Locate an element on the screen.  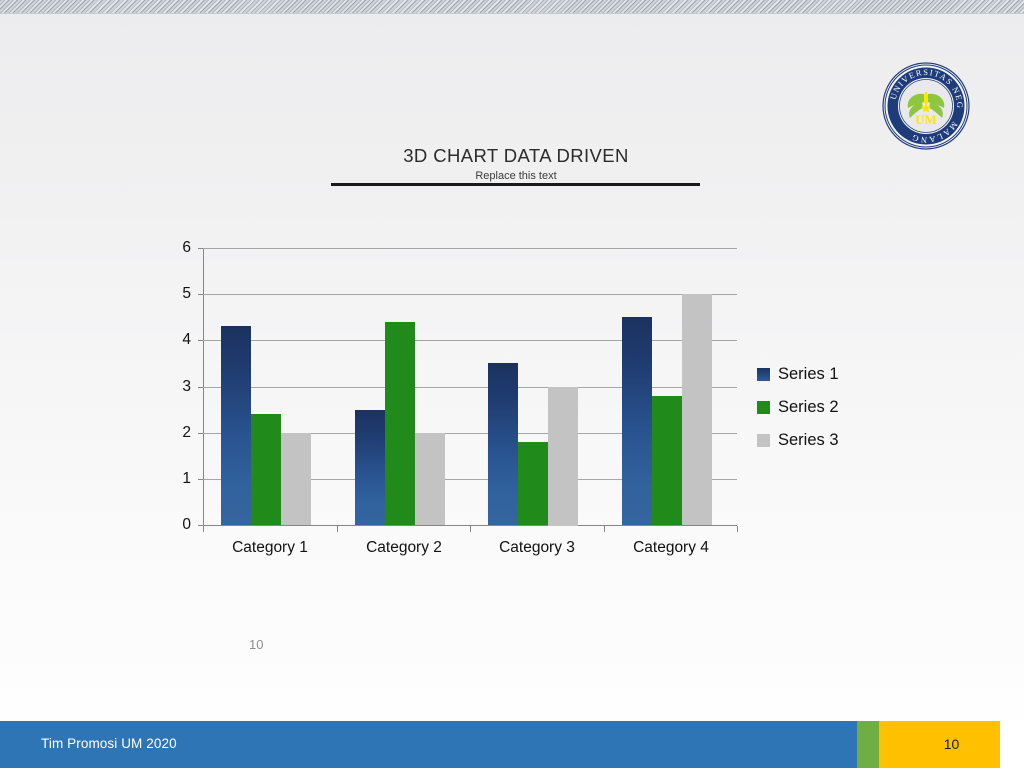
y-tick-label: 1 is located at coordinates (186, 478).